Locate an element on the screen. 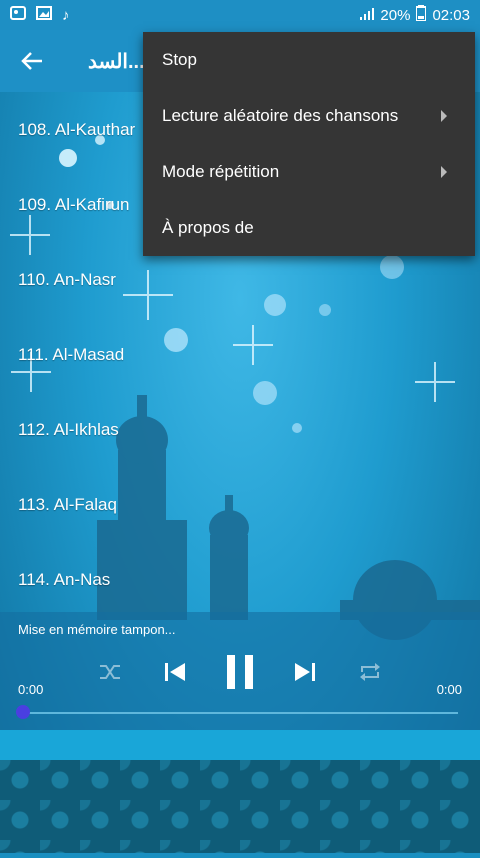  skip-next-icon is located at coordinates (305, 672).